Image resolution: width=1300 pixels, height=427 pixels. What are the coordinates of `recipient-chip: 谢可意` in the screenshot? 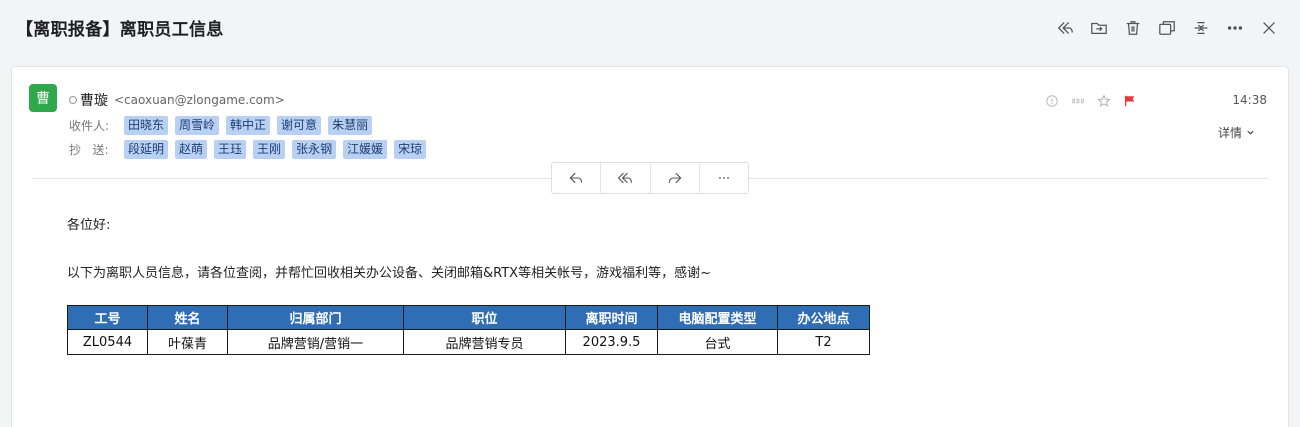 It's located at (299, 125).